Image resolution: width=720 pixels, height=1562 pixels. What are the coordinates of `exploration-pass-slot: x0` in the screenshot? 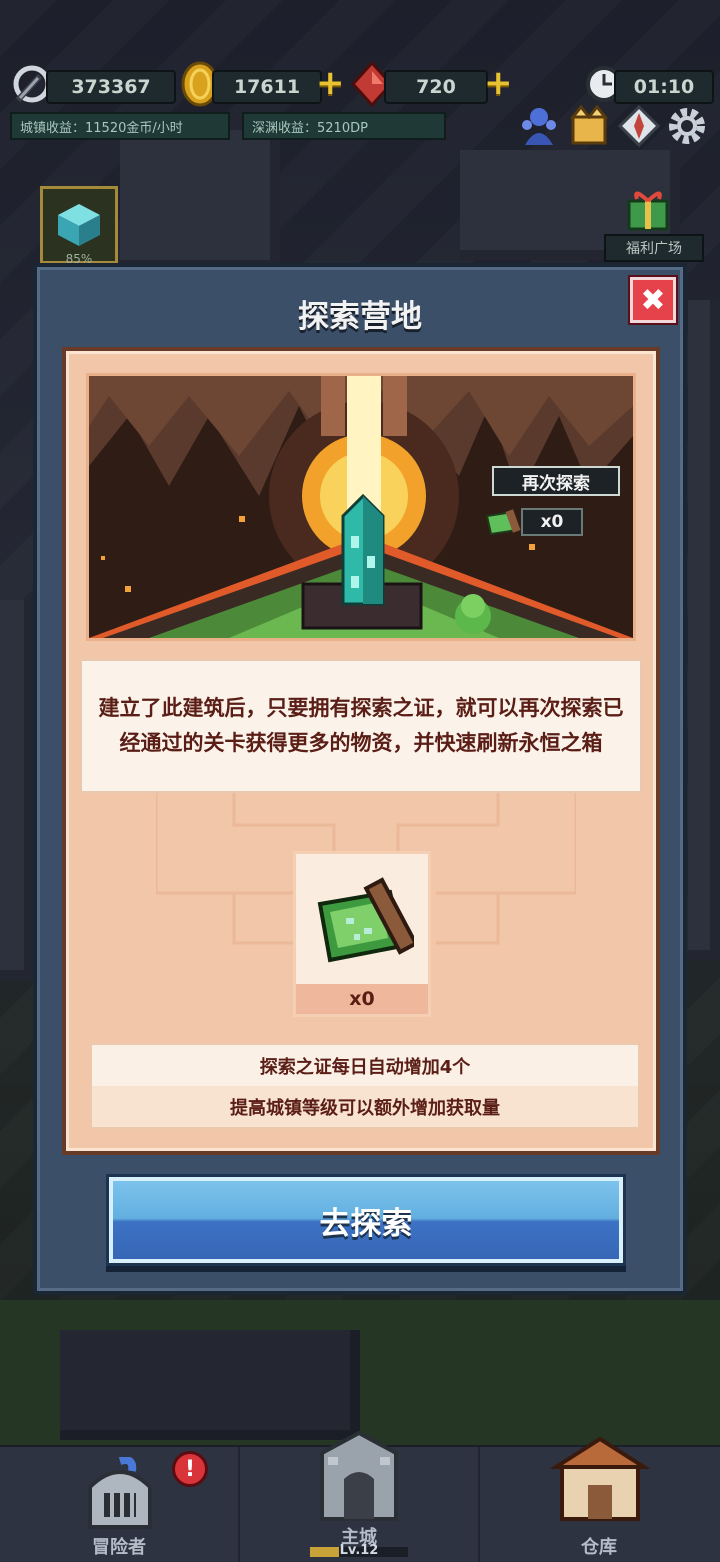 It's located at (362, 934).